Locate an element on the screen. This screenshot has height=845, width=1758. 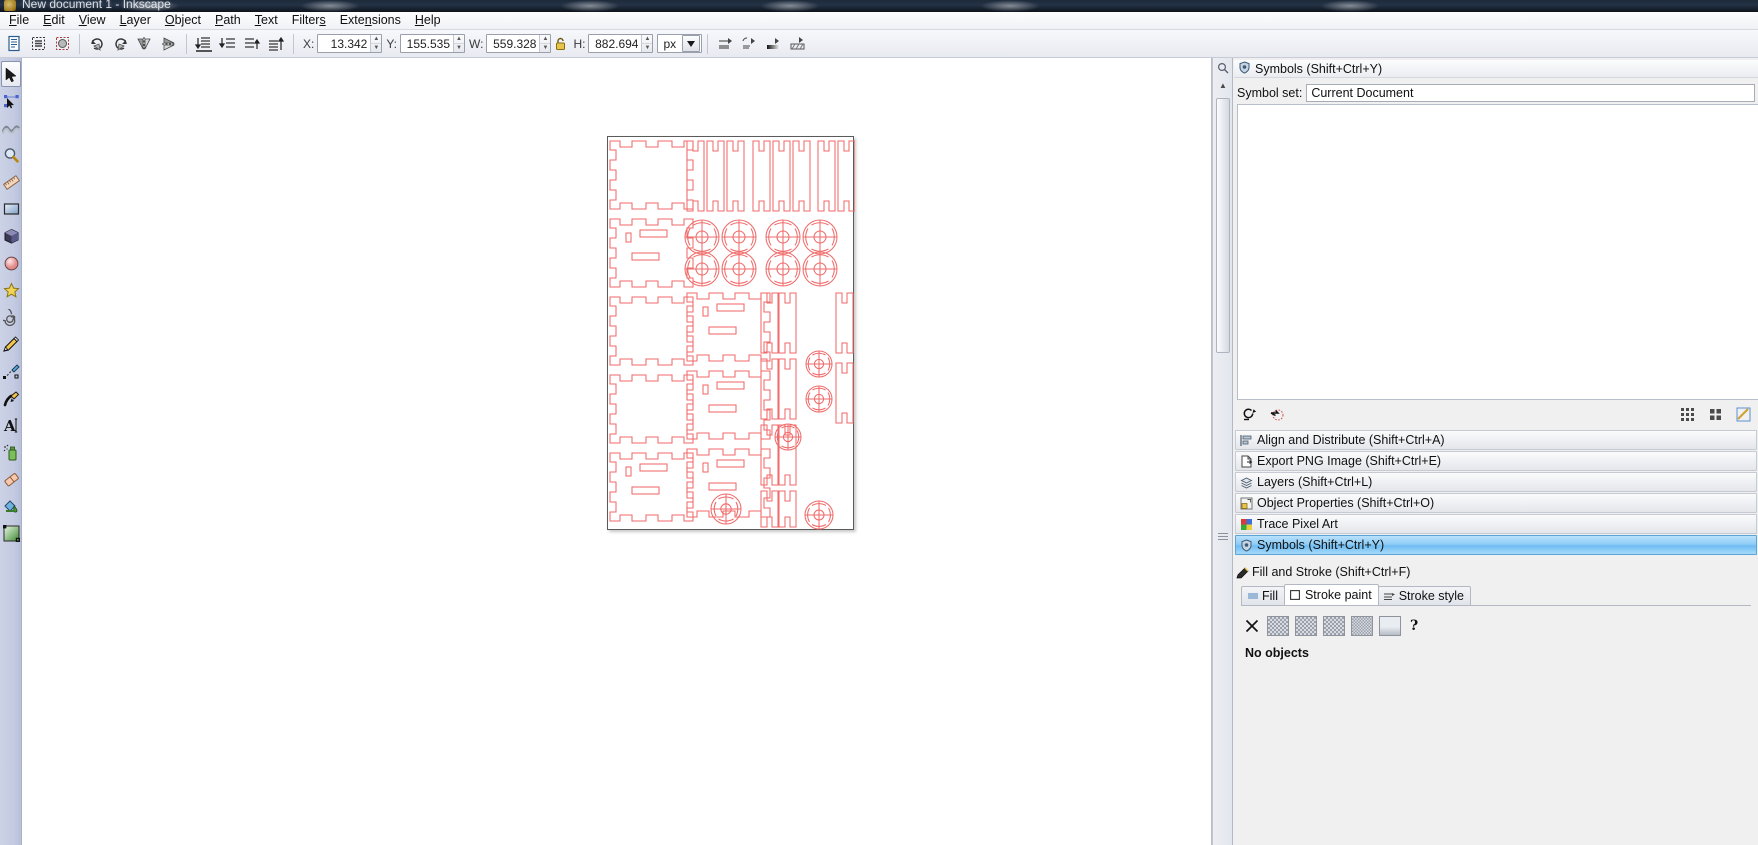
rectangle-tool is located at coordinates (11, 209).